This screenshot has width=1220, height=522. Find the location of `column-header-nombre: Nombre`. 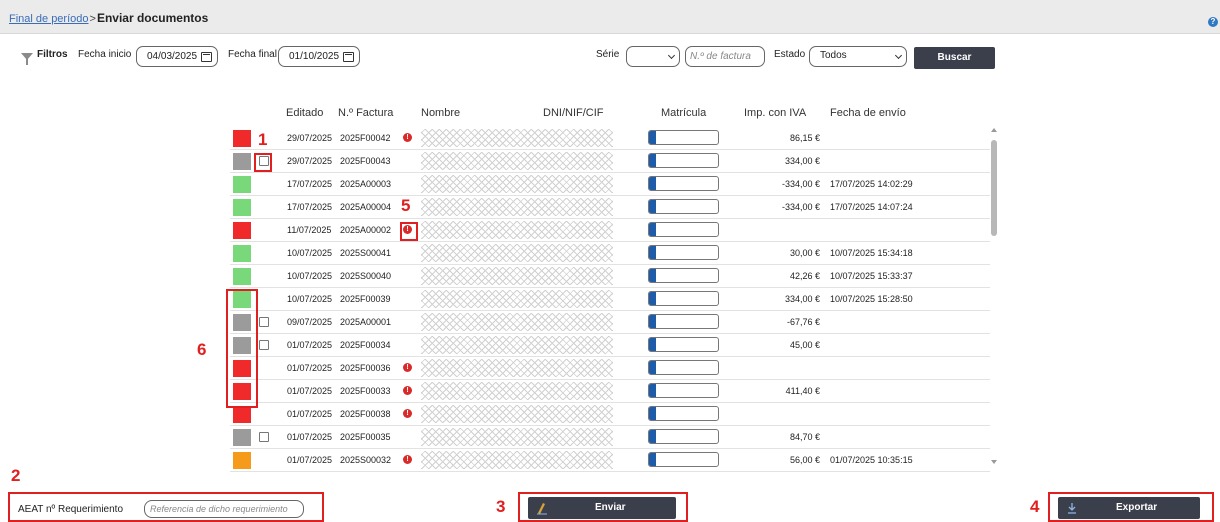

column-header-nombre: Nombre is located at coordinates (440, 113).